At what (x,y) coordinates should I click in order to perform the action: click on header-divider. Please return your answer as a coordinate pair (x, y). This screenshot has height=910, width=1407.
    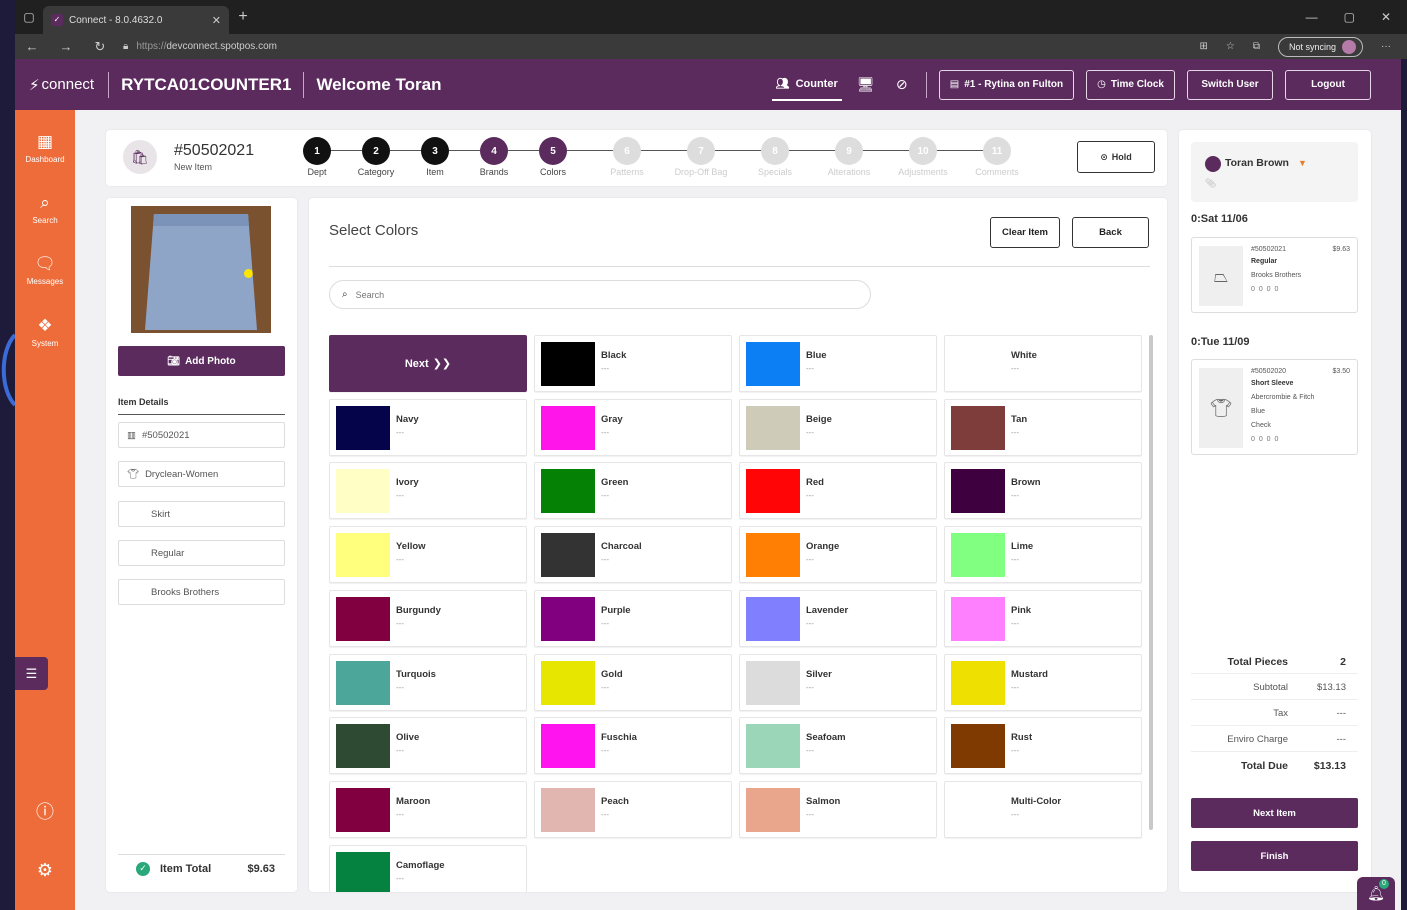
    Looking at the image, I should click on (926, 84).